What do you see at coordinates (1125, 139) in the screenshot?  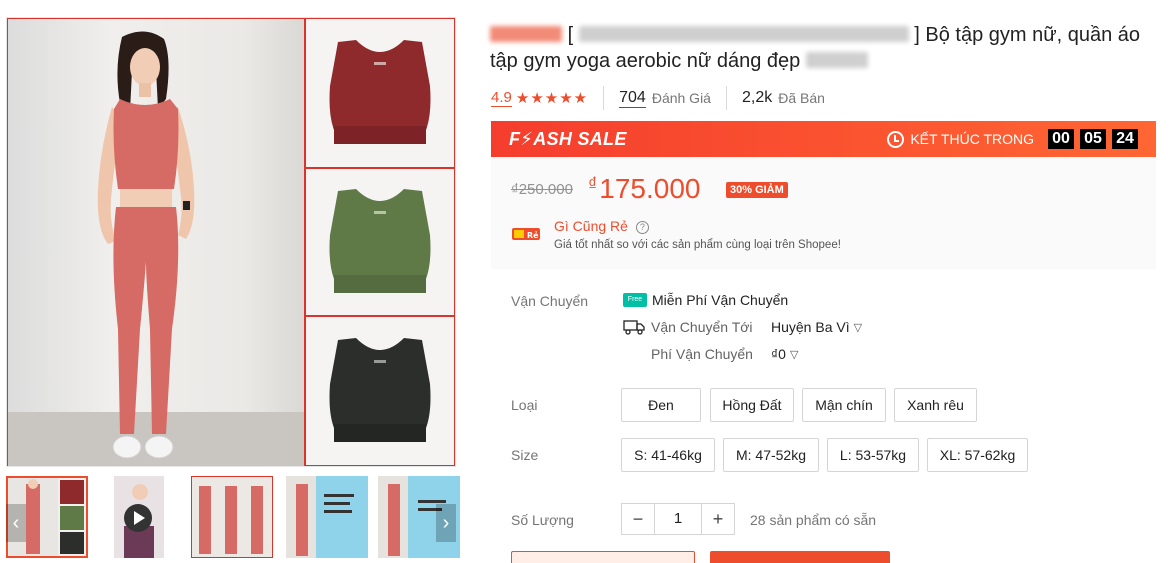 I see `timer-seconds: 24` at bounding box center [1125, 139].